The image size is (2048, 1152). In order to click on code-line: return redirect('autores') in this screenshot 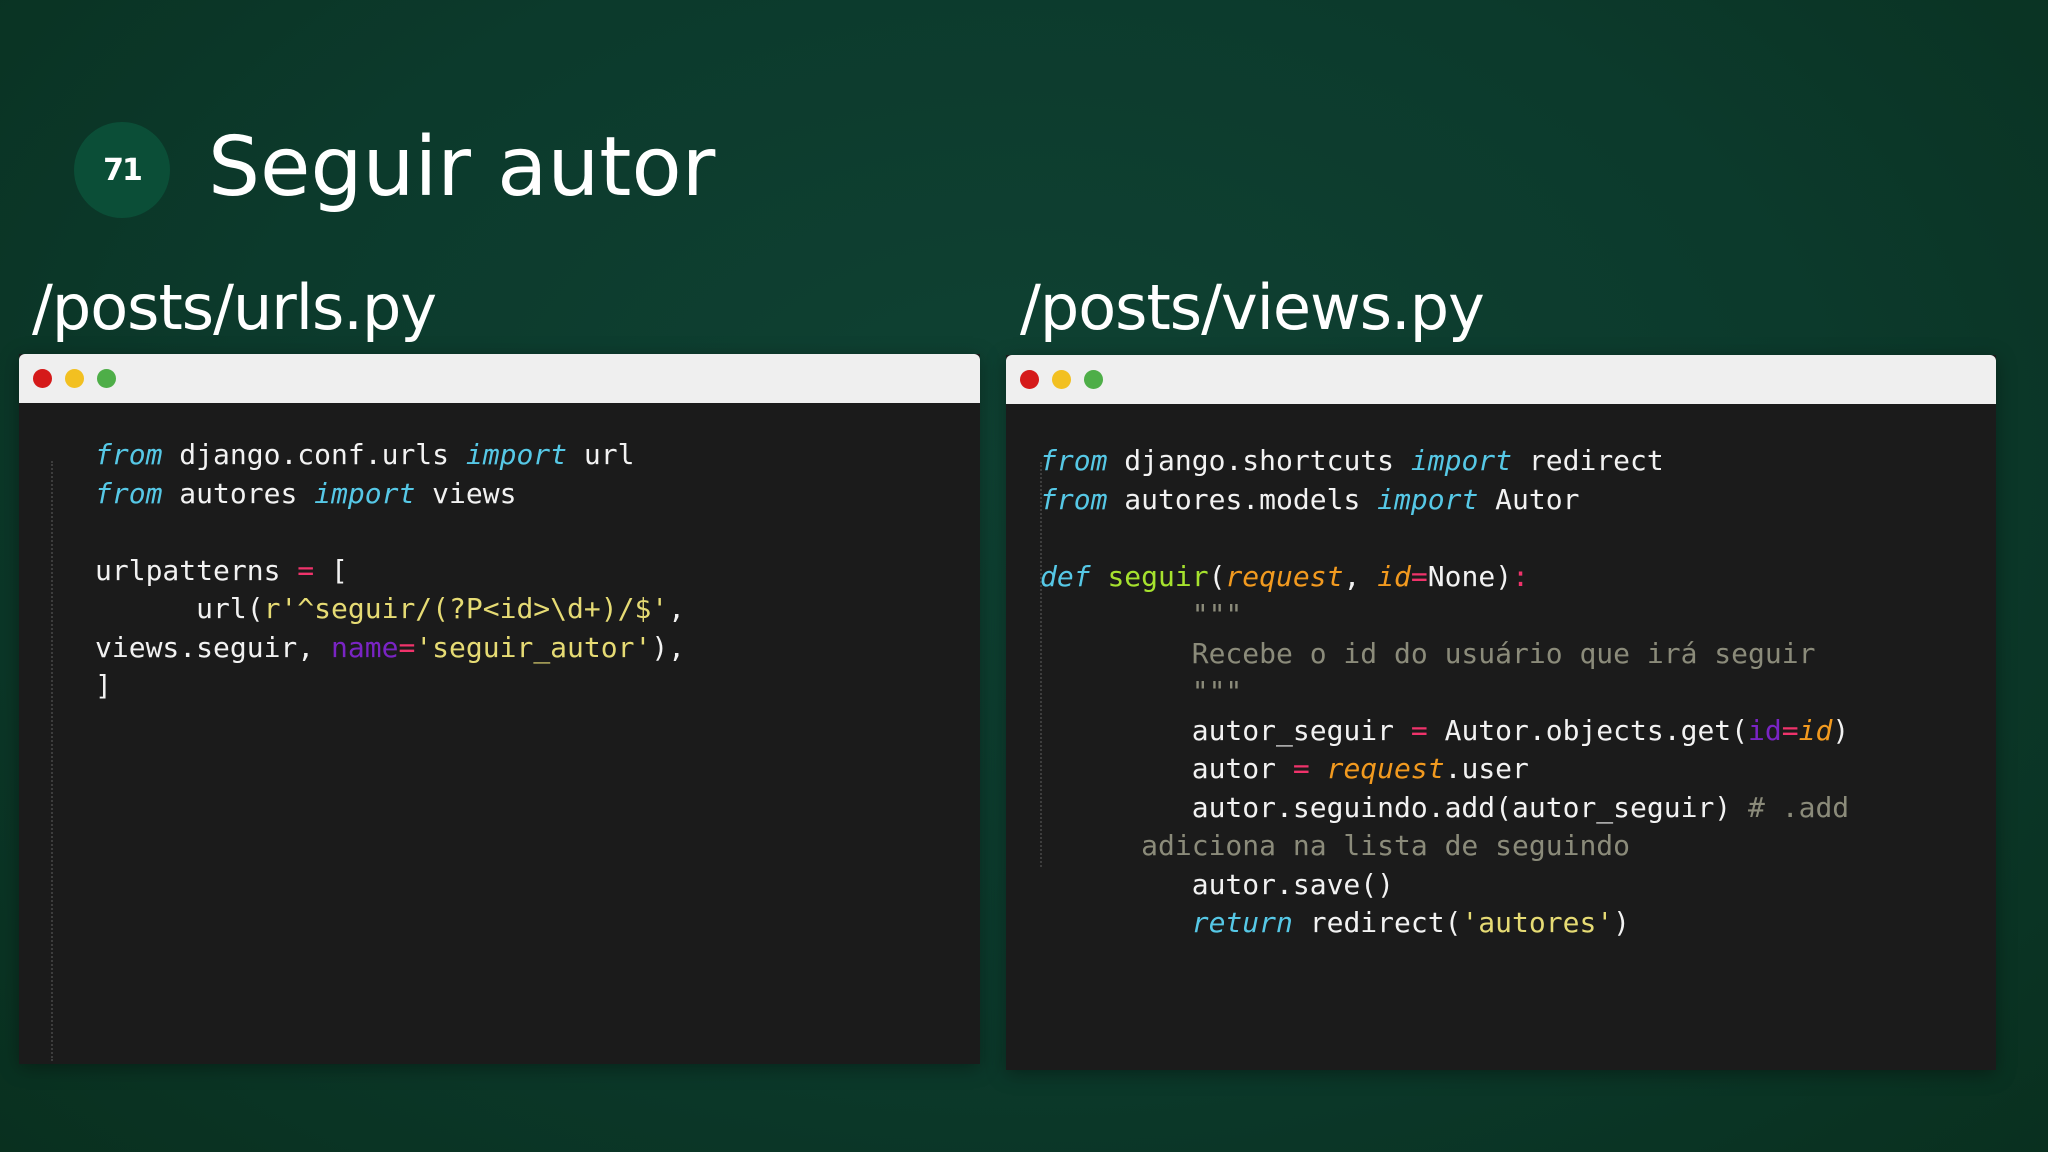, I will do `click(1411, 922)`.